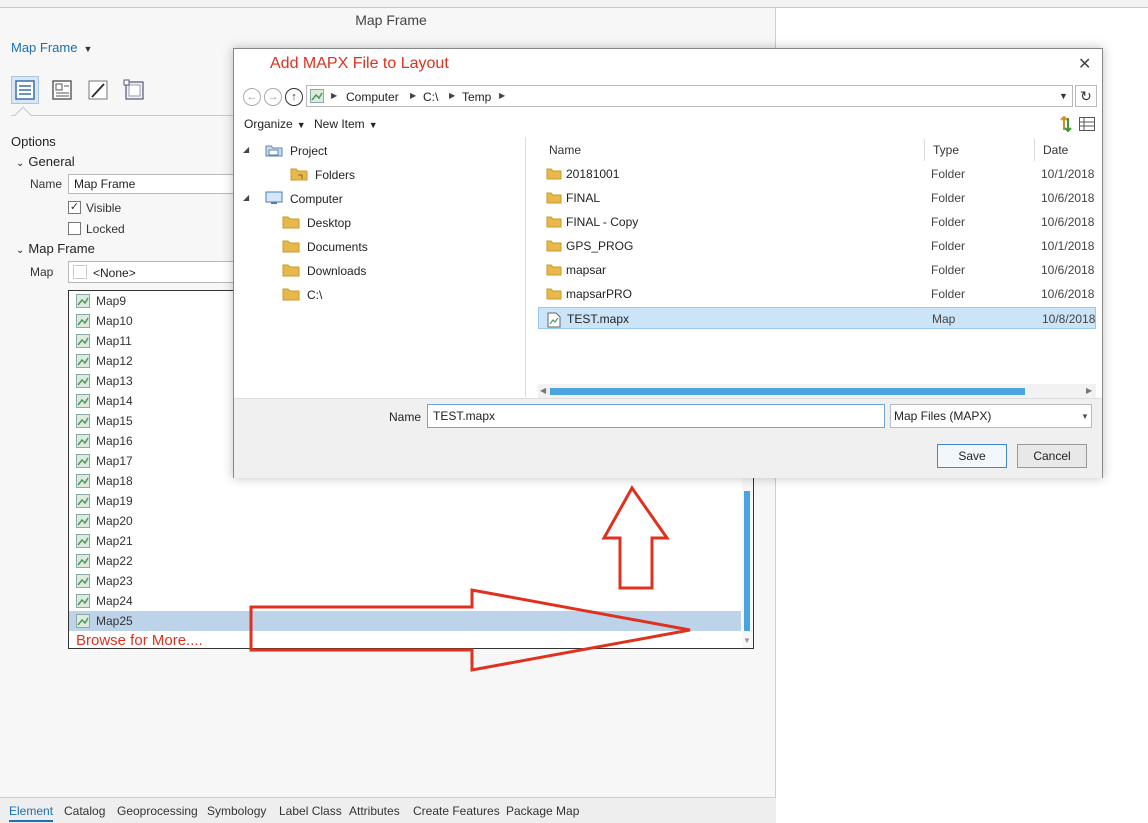 Image resolution: width=1148 pixels, height=823 pixels. I want to click on tab-symbology: Symbology, so click(236, 811).